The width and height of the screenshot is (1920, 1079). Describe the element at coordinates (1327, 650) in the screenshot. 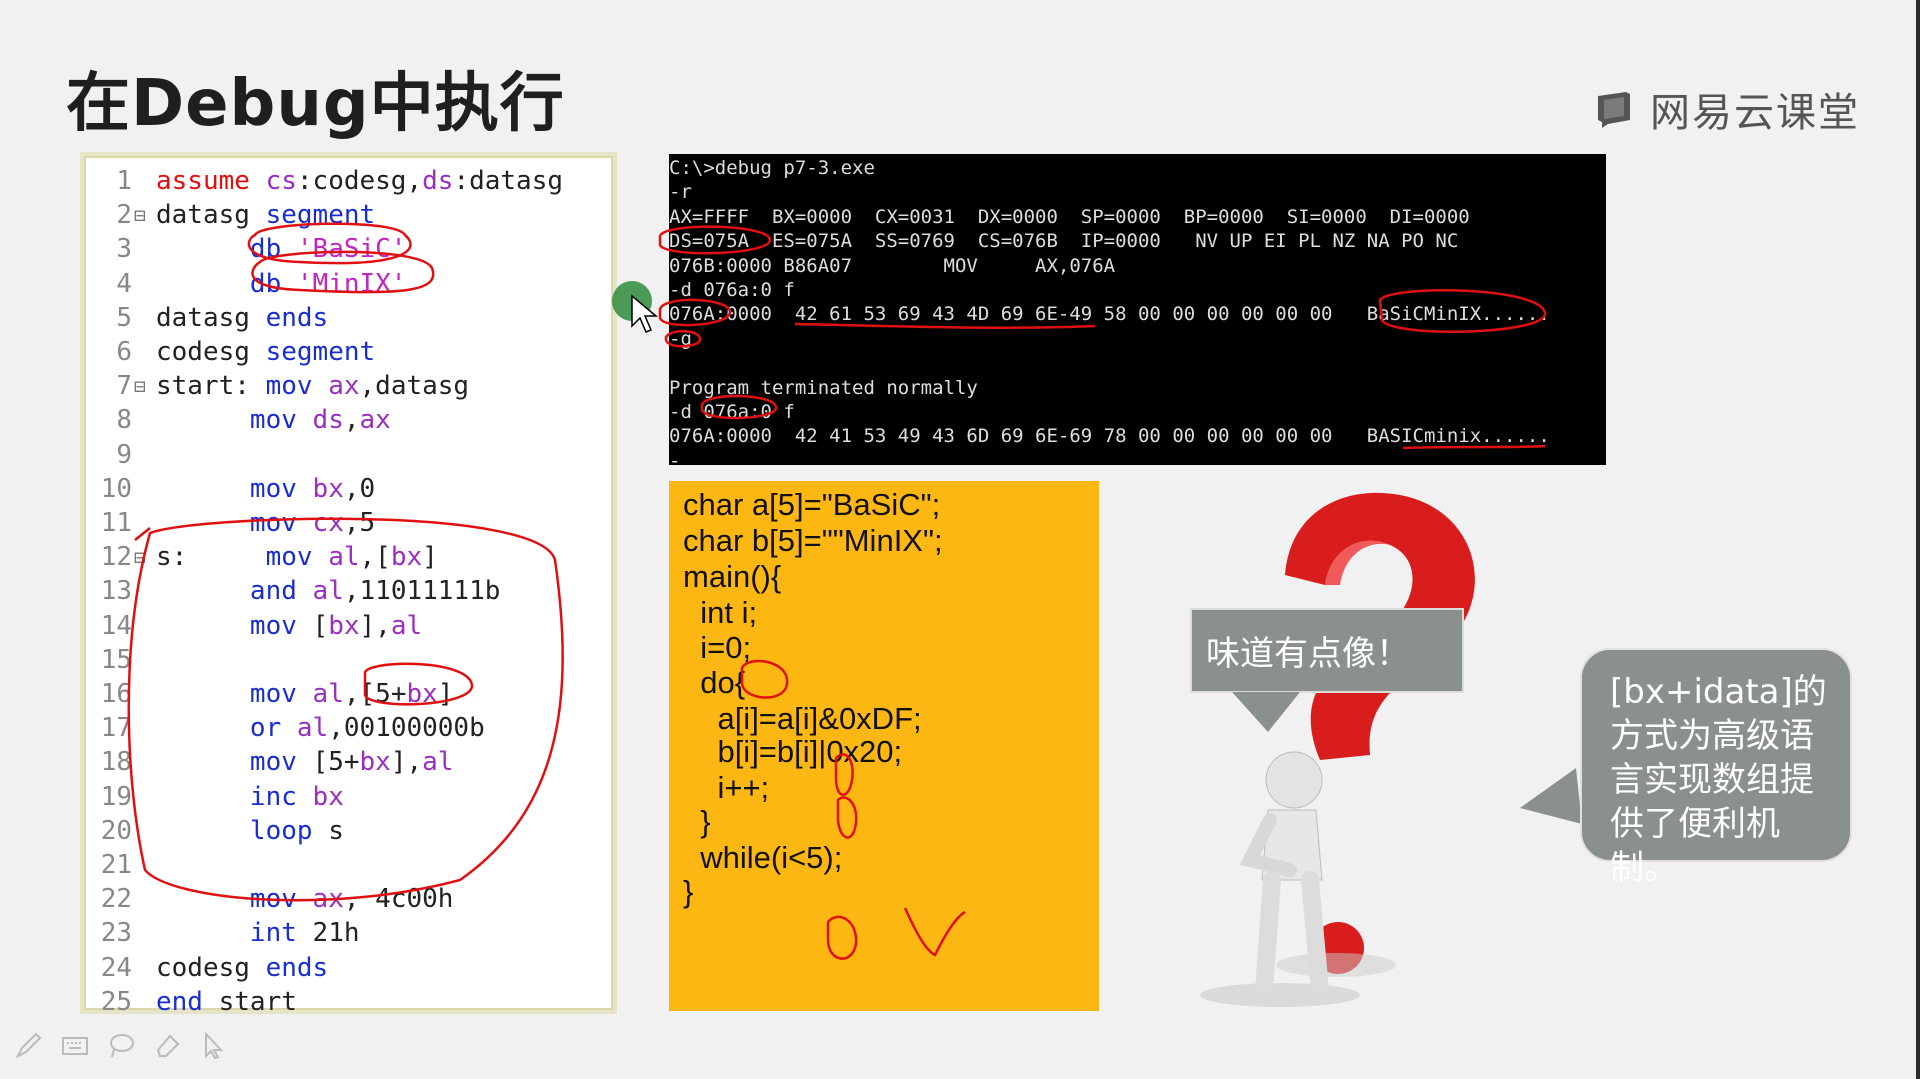

I see `speech-bubble-left: 味道有点像！` at that location.